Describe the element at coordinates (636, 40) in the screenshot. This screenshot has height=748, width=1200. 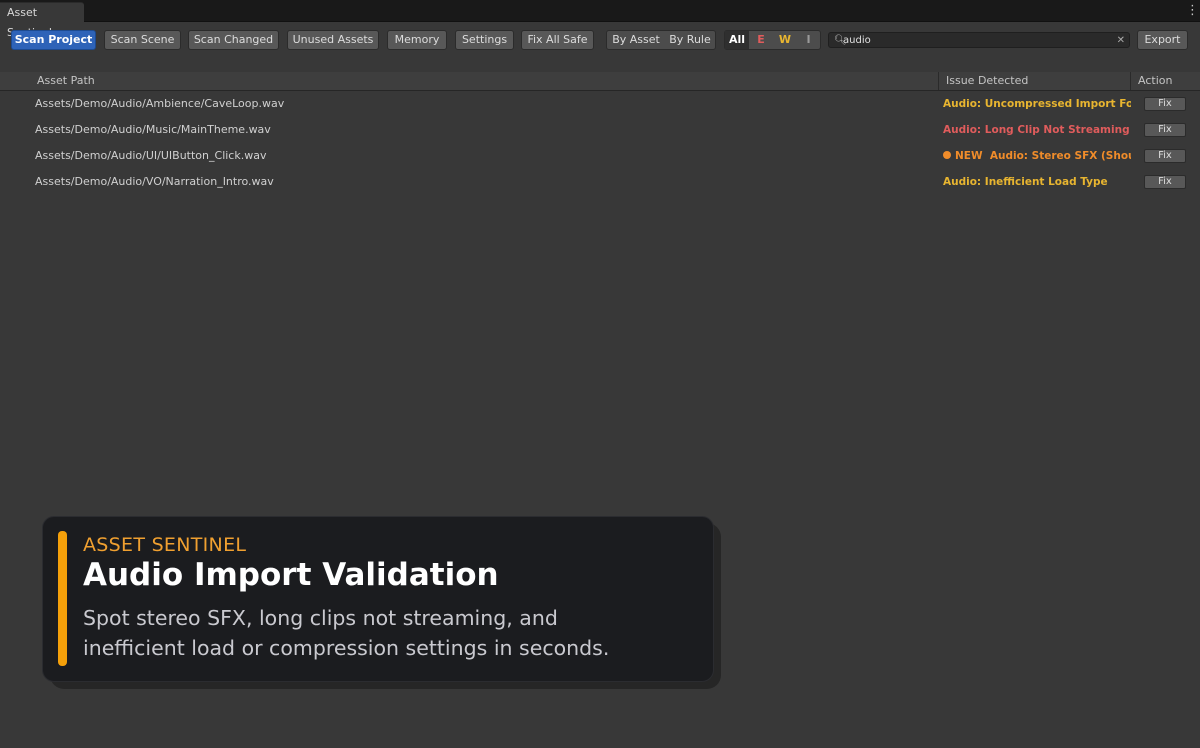
I see `by-asset-toggle: By Asset` at that location.